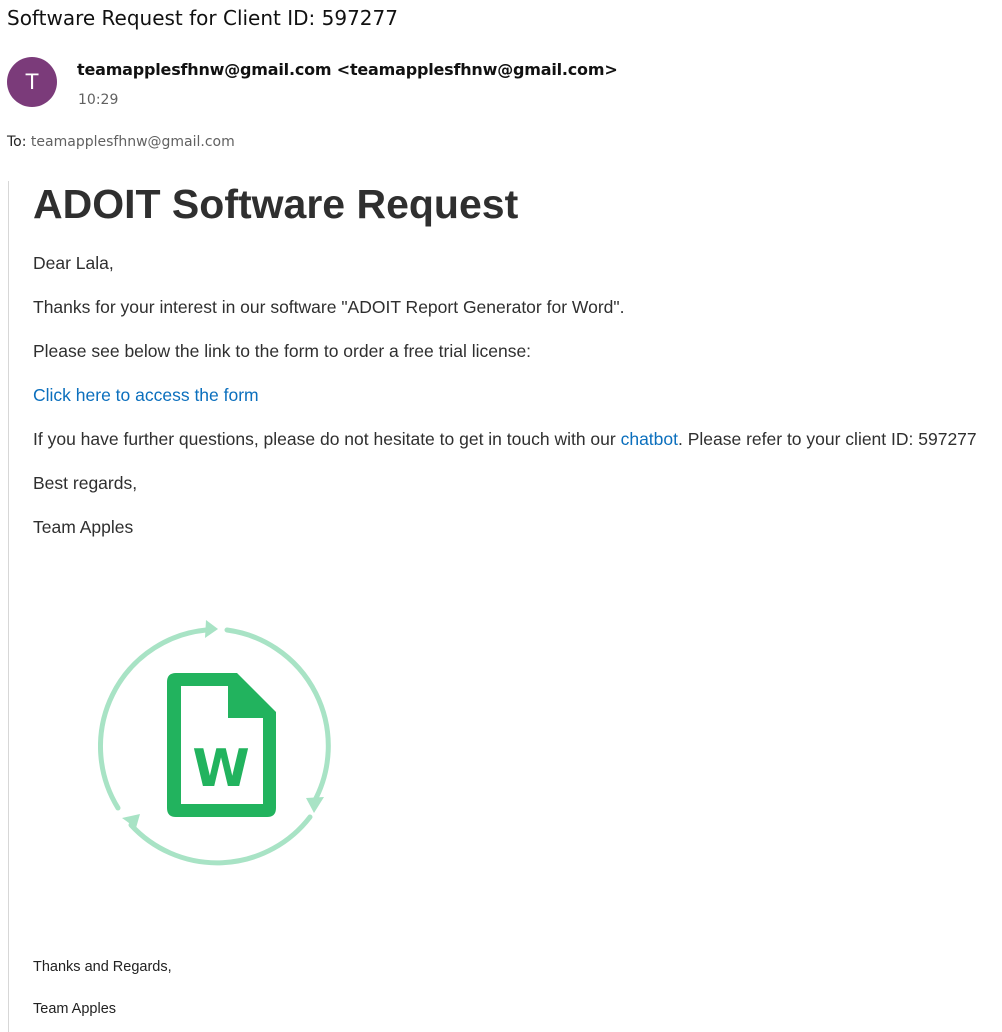 The image size is (1002, 1032). What do you see at coordinates (220, 769) in the screenshot?
I see `logo-letter: W` at bounding box center [220, 769].